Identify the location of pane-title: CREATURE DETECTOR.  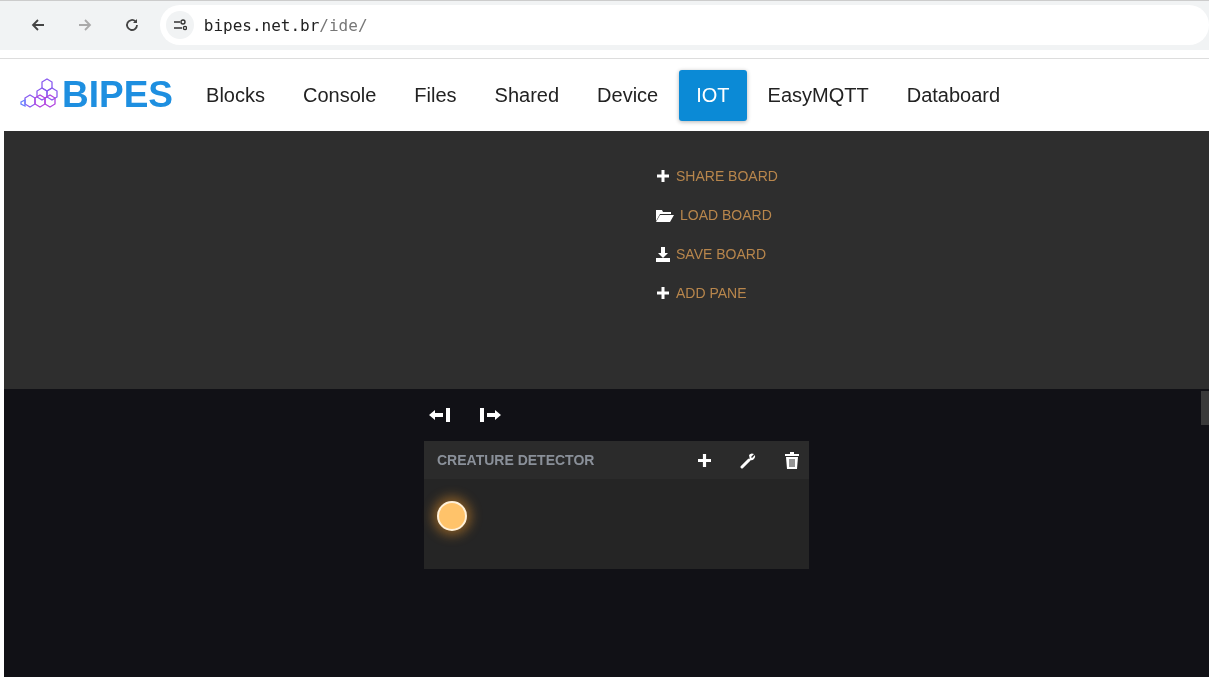
(516, 460).